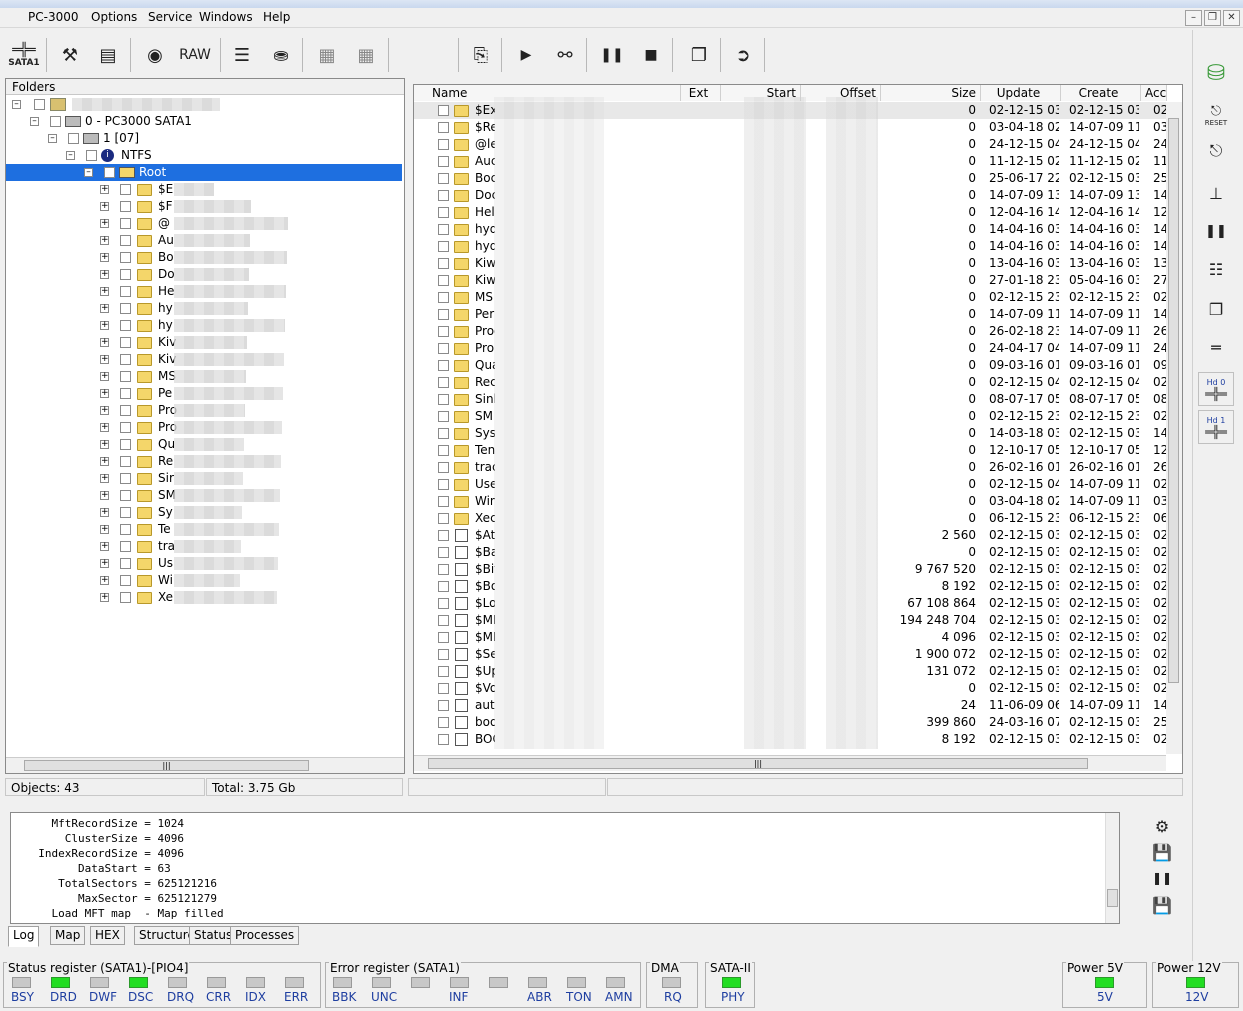 This screenshot has height=1011, width=1243. I want to click on tab-log: Log, so click(24, 936).